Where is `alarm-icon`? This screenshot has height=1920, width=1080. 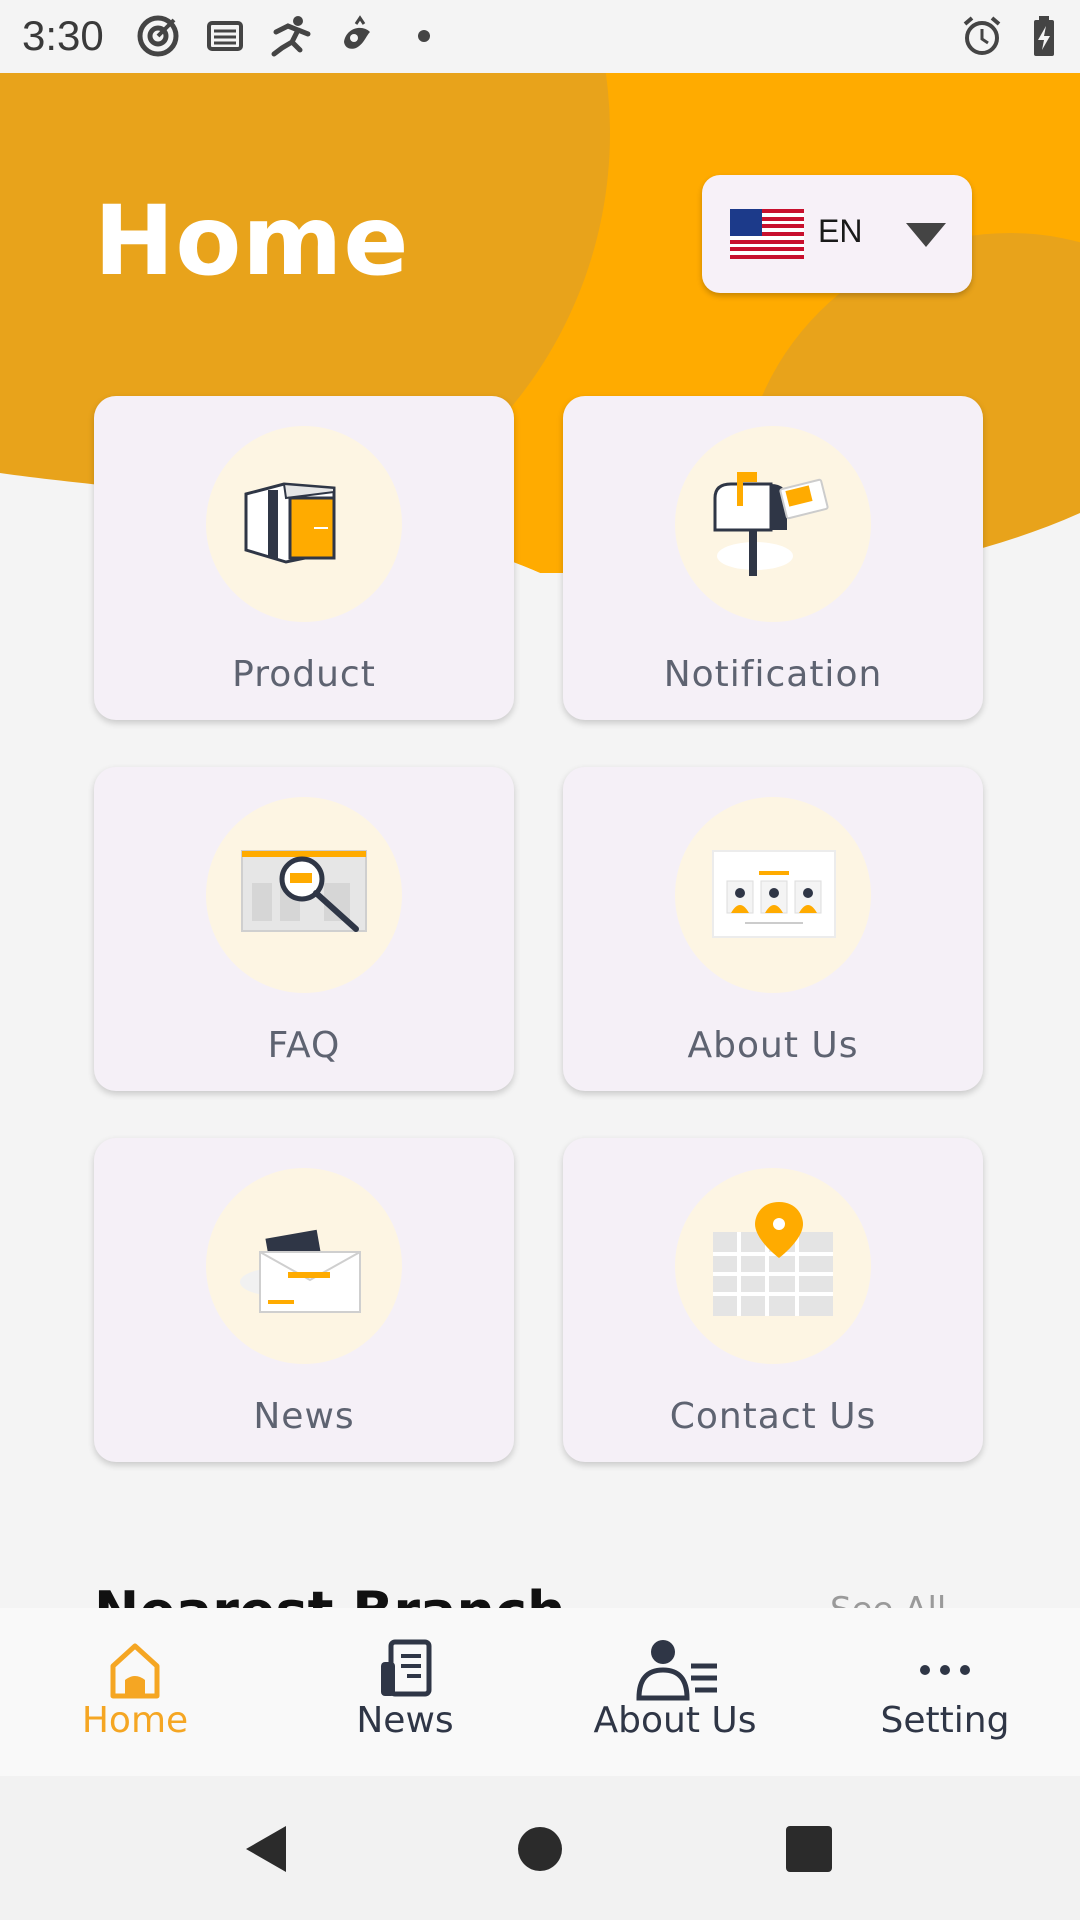
alarm-icon is located at coordinates (982, 36).